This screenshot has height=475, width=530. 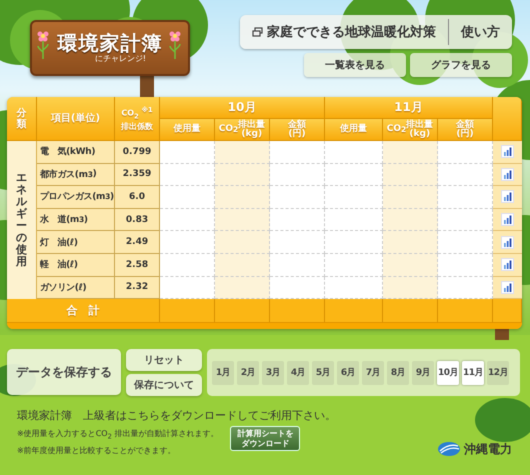 I want to click on save-button: データを保存する, so click(x=64, y=372).